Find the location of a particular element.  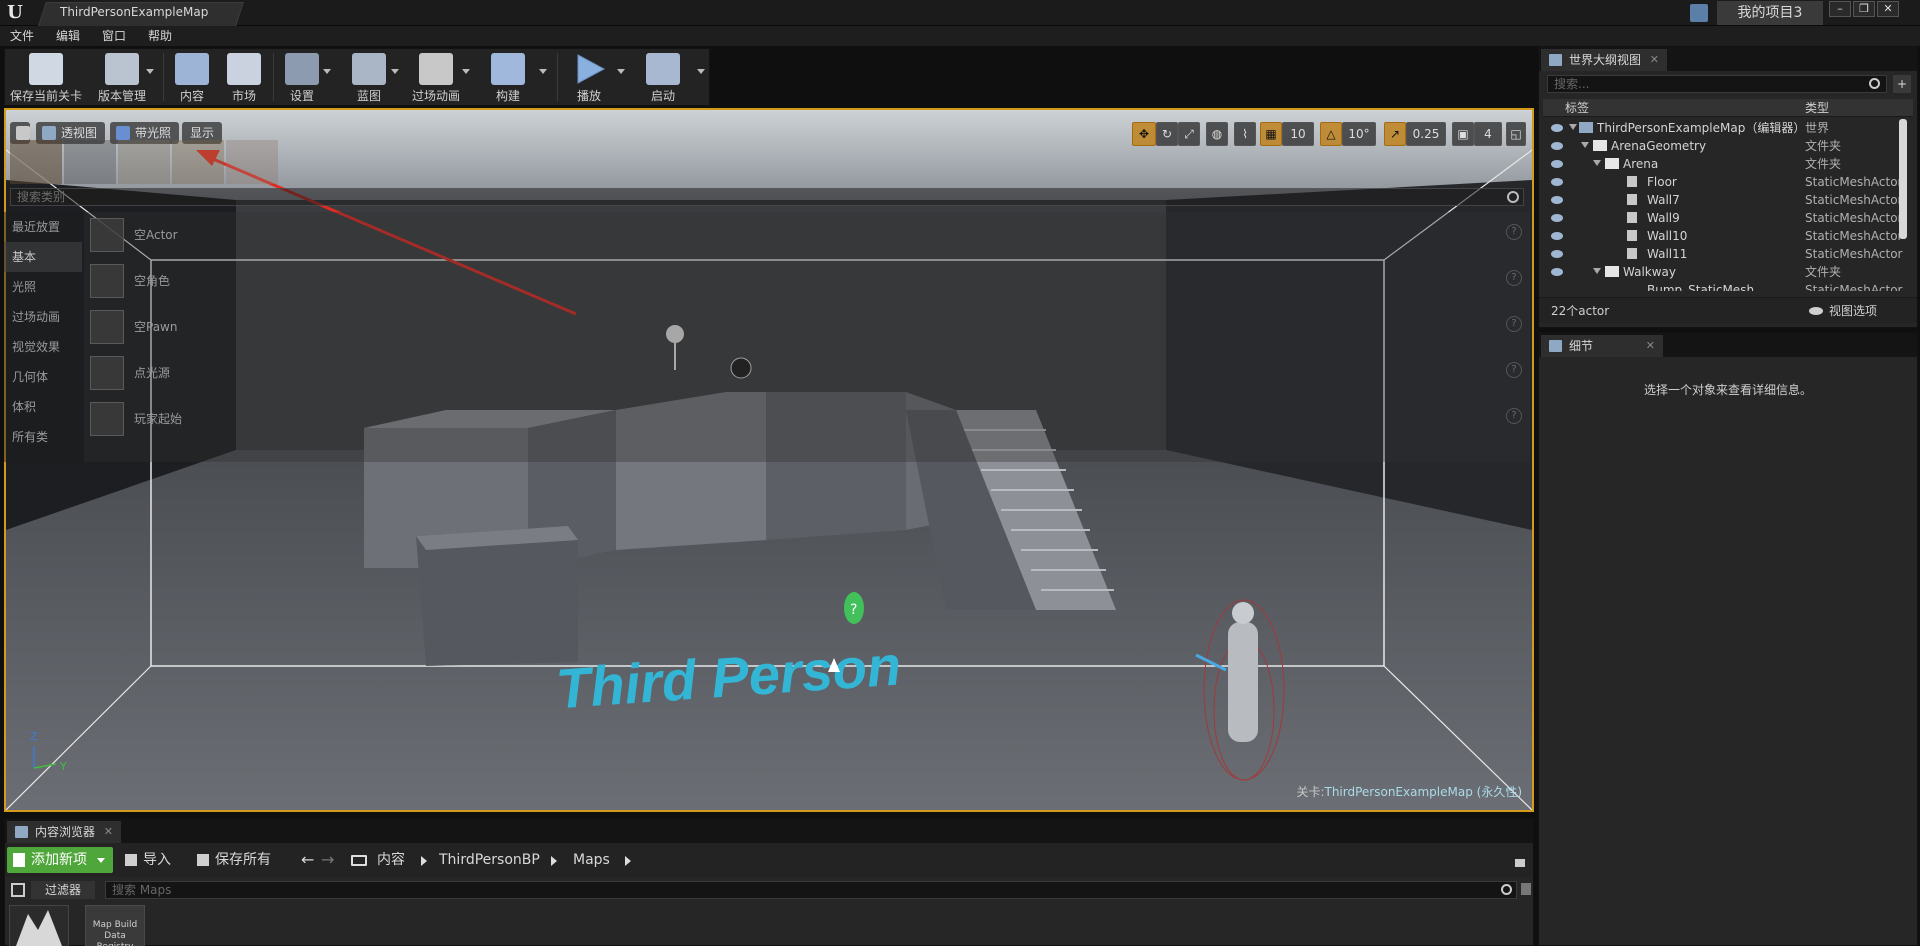

play-dropdown-icon is located at coordinates (621, 71).